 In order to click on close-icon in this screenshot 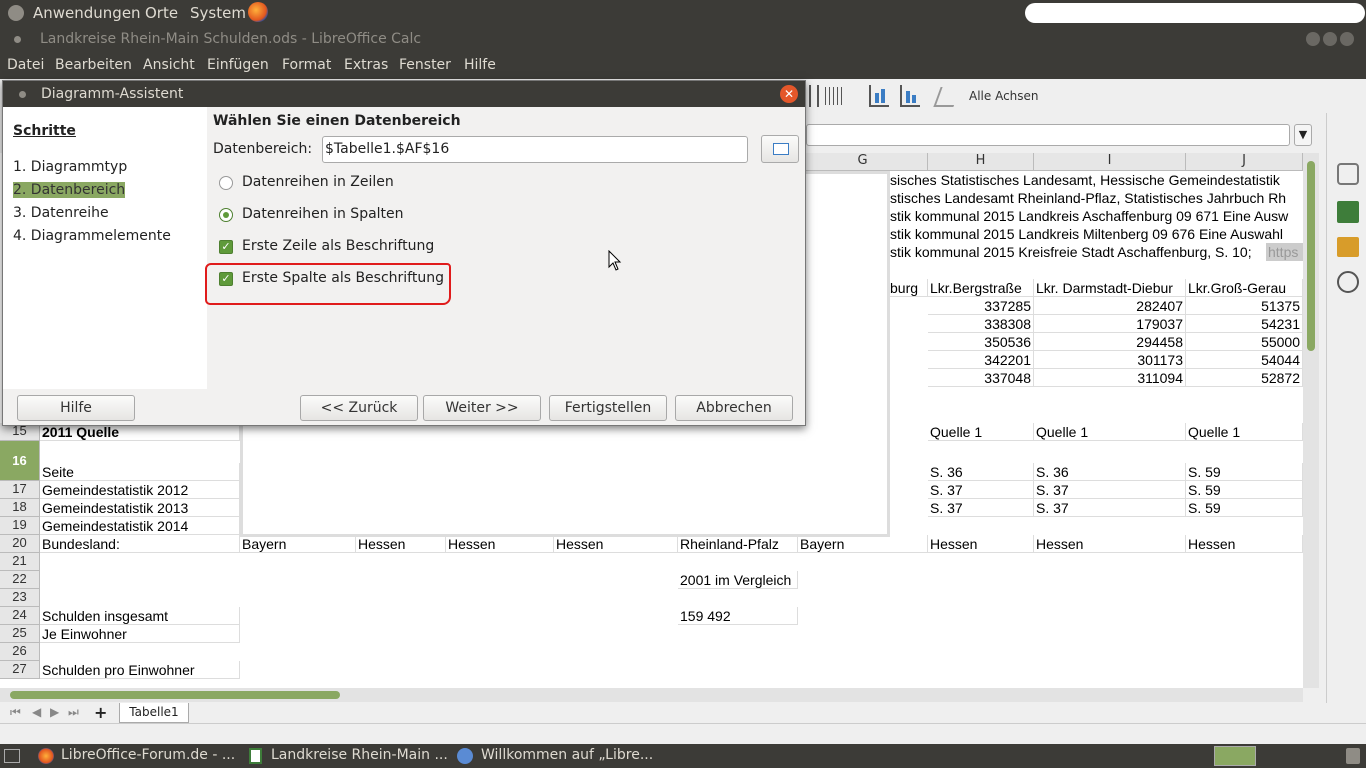, I will do `click(1347, 39)`.